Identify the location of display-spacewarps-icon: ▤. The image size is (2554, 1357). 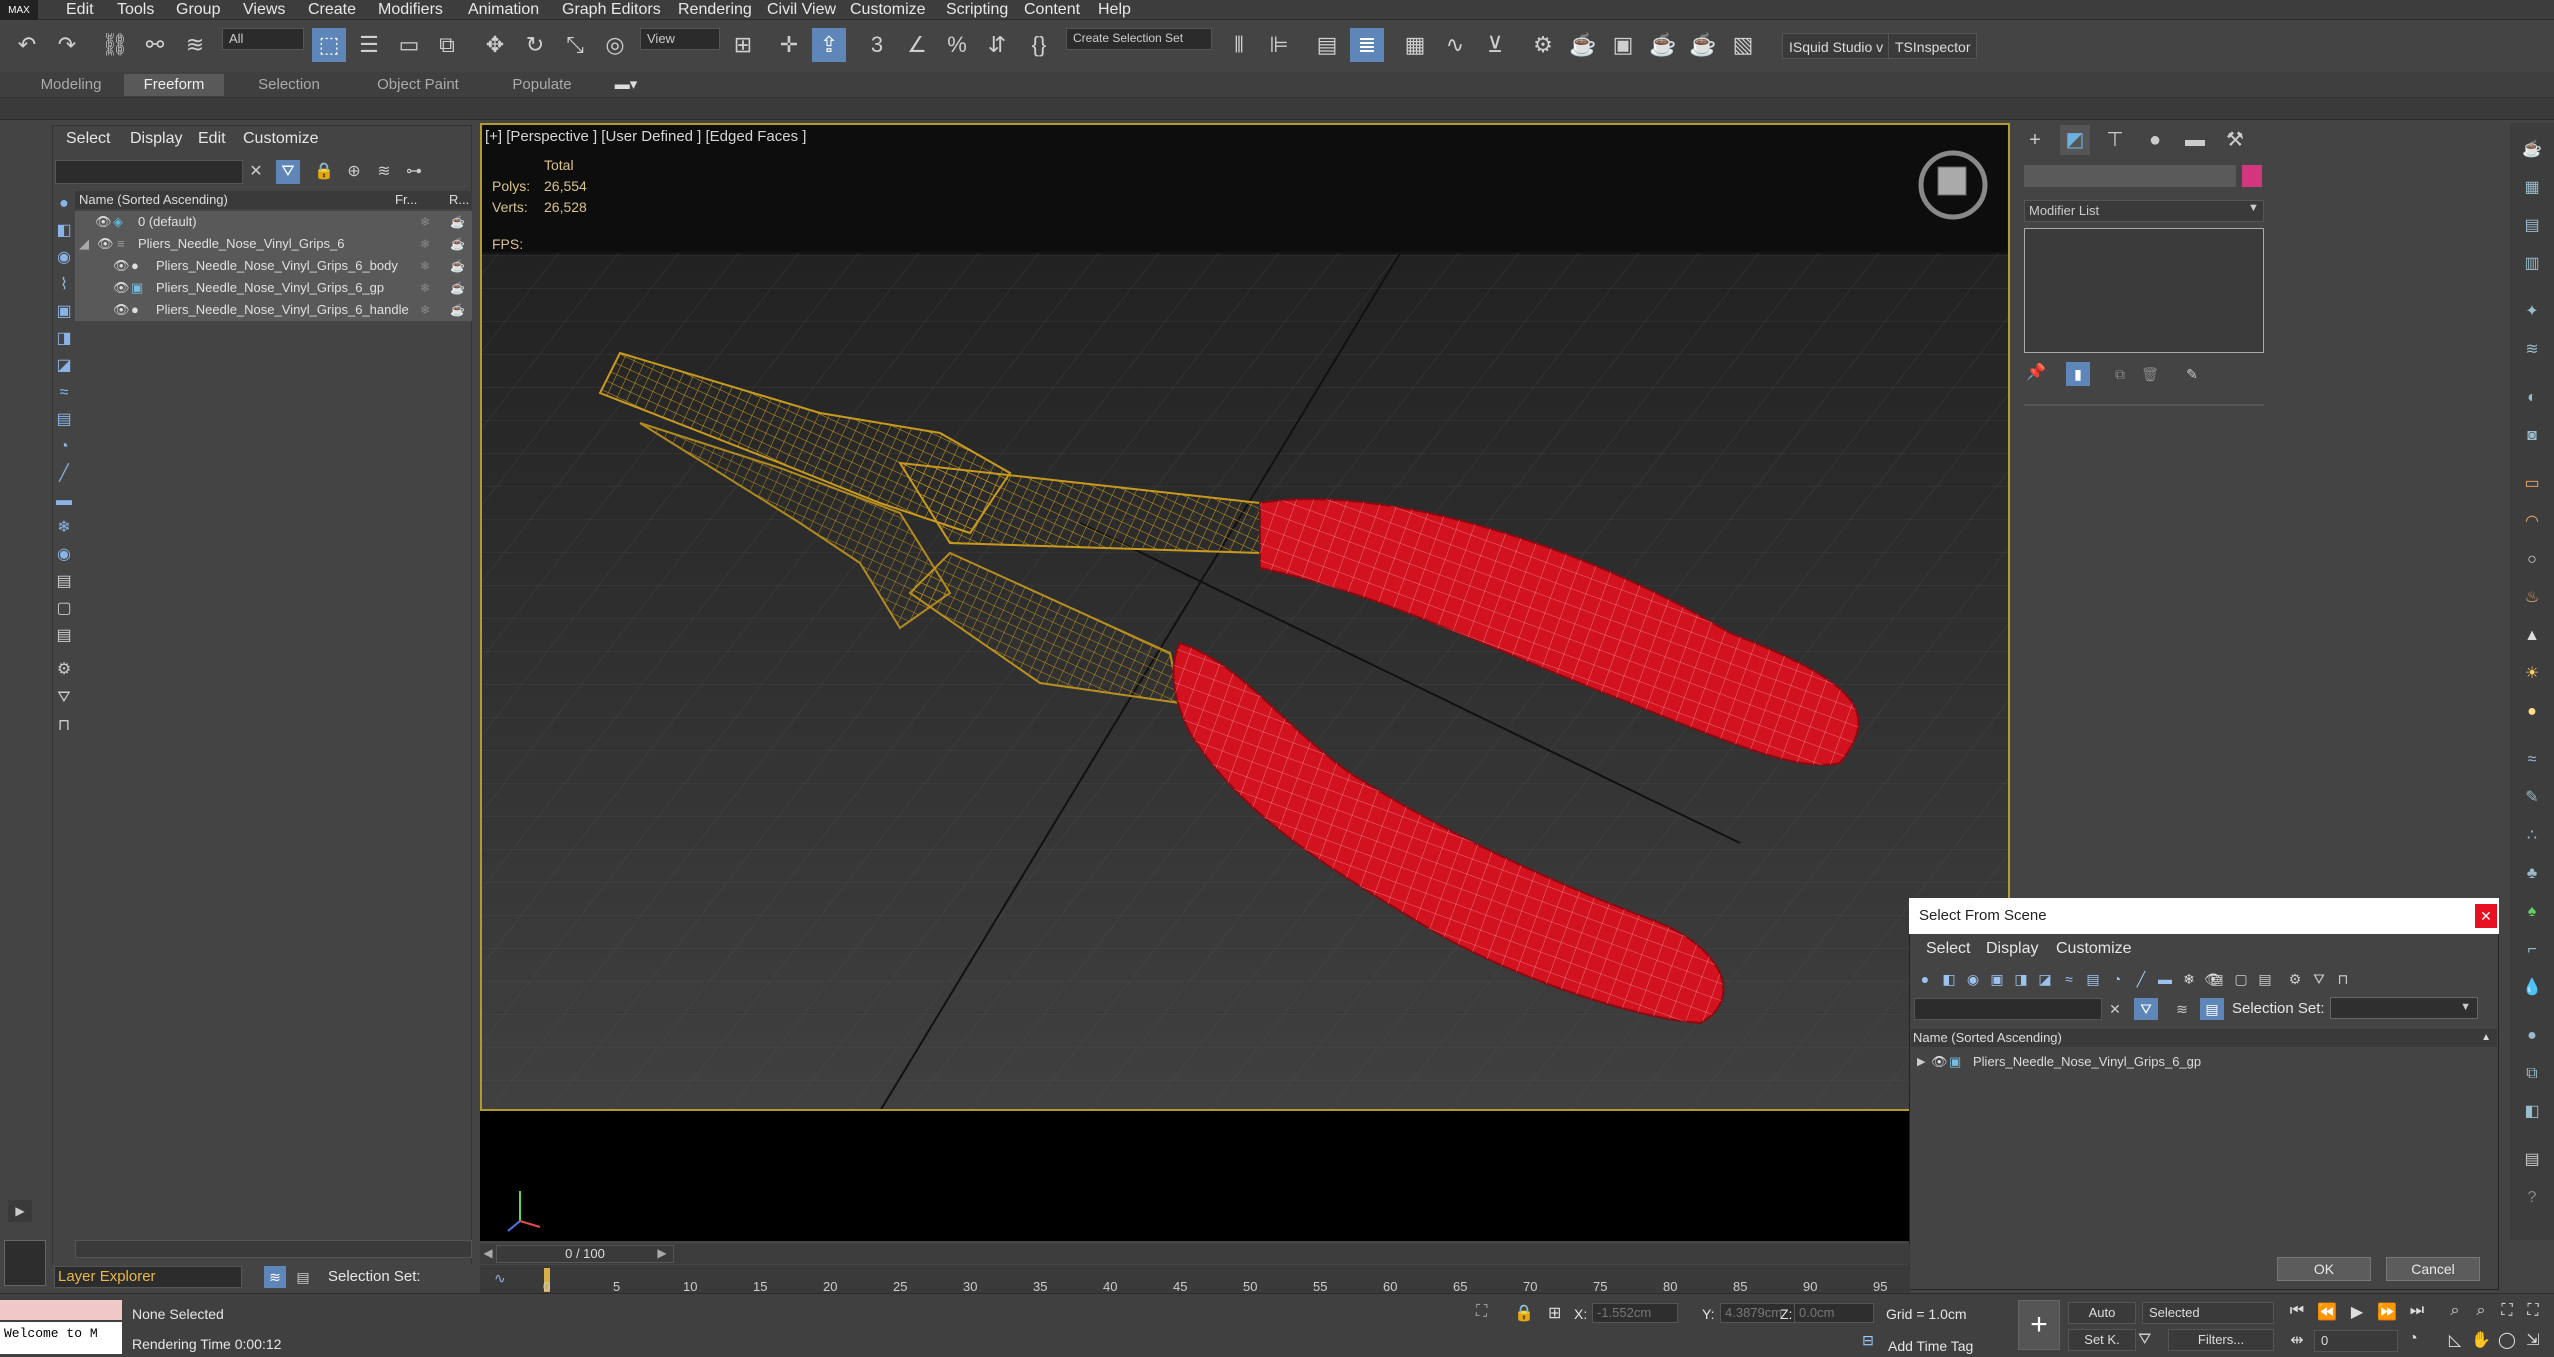
(2093, 979).